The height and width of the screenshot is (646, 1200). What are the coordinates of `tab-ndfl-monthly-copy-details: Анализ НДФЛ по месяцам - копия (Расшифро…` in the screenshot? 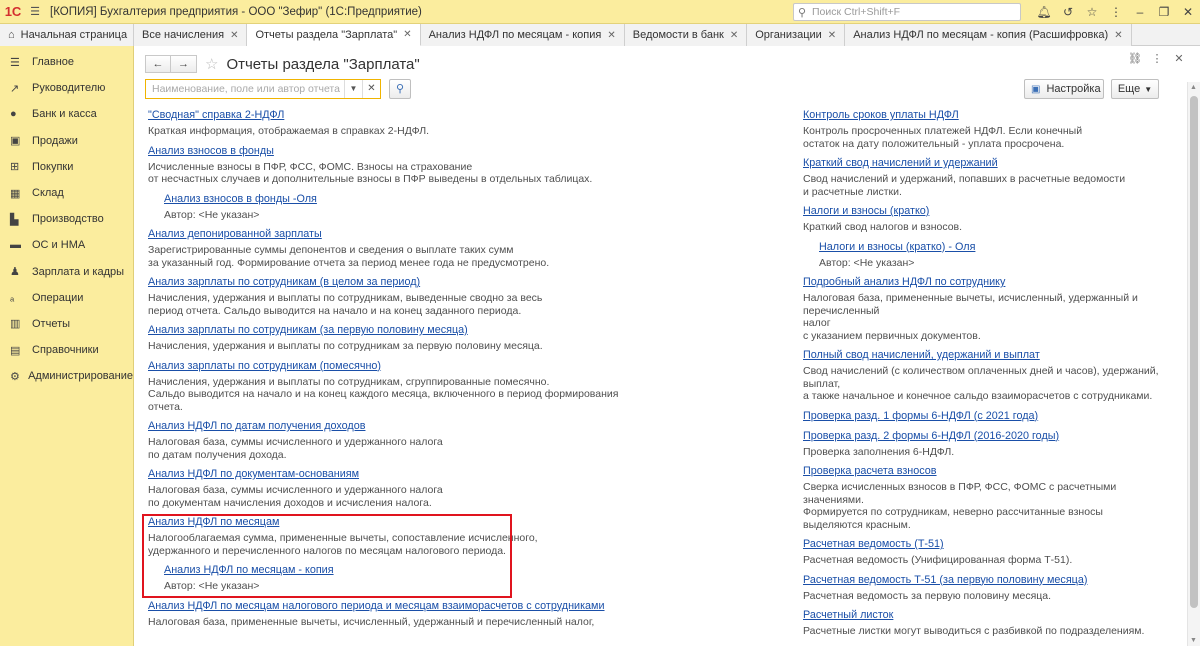 It's located at (988, 35).